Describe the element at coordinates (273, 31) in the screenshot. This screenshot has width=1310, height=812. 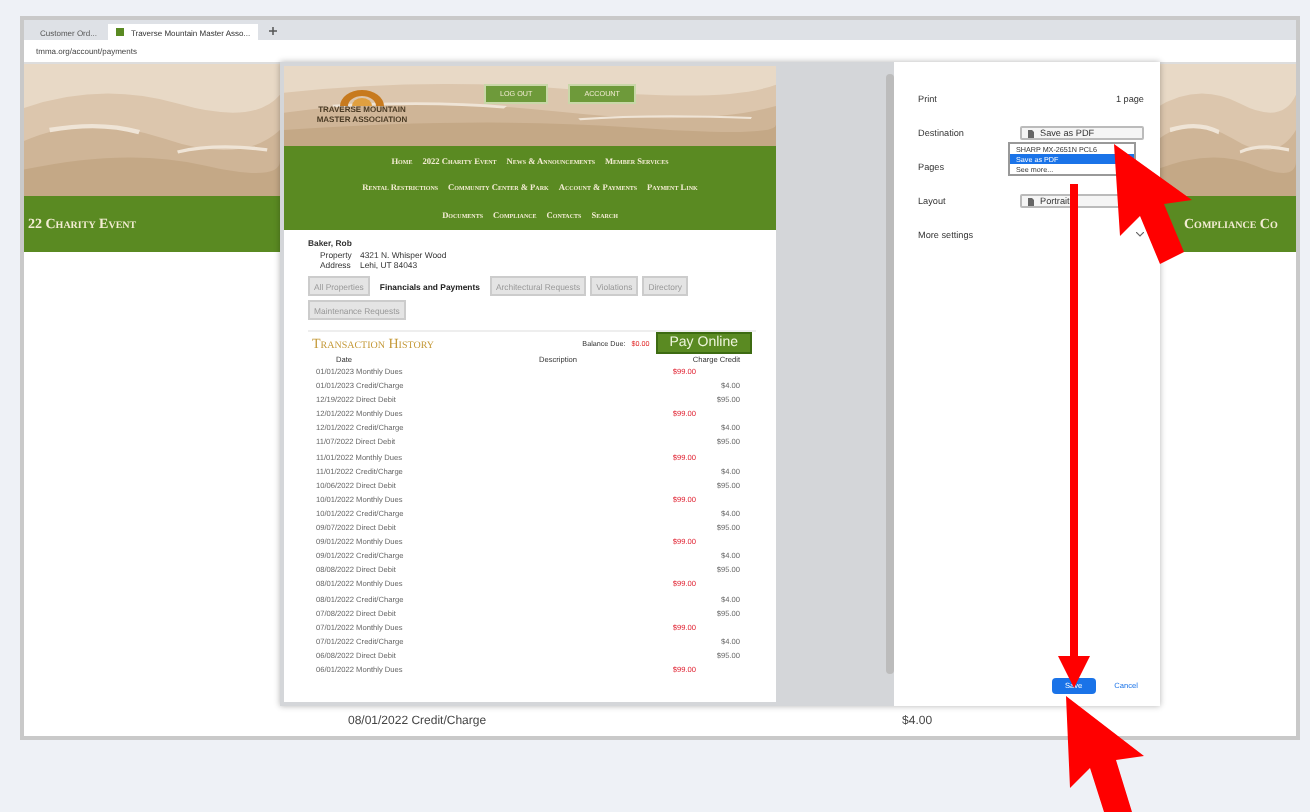
I see `new-tab-icon` at that location.